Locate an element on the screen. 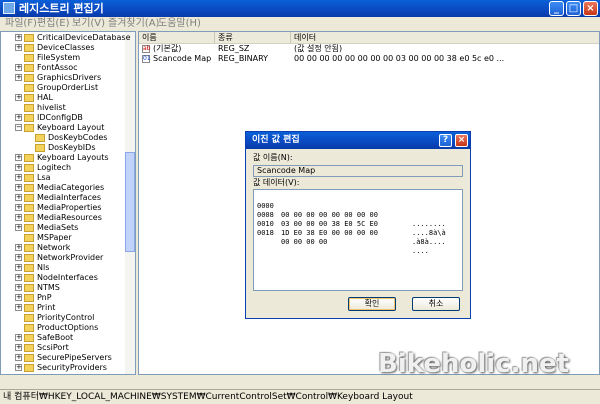 This screenshot has width=600, height=404. value-data: (값 설정 안됨) is located at coordinates (318, 48).